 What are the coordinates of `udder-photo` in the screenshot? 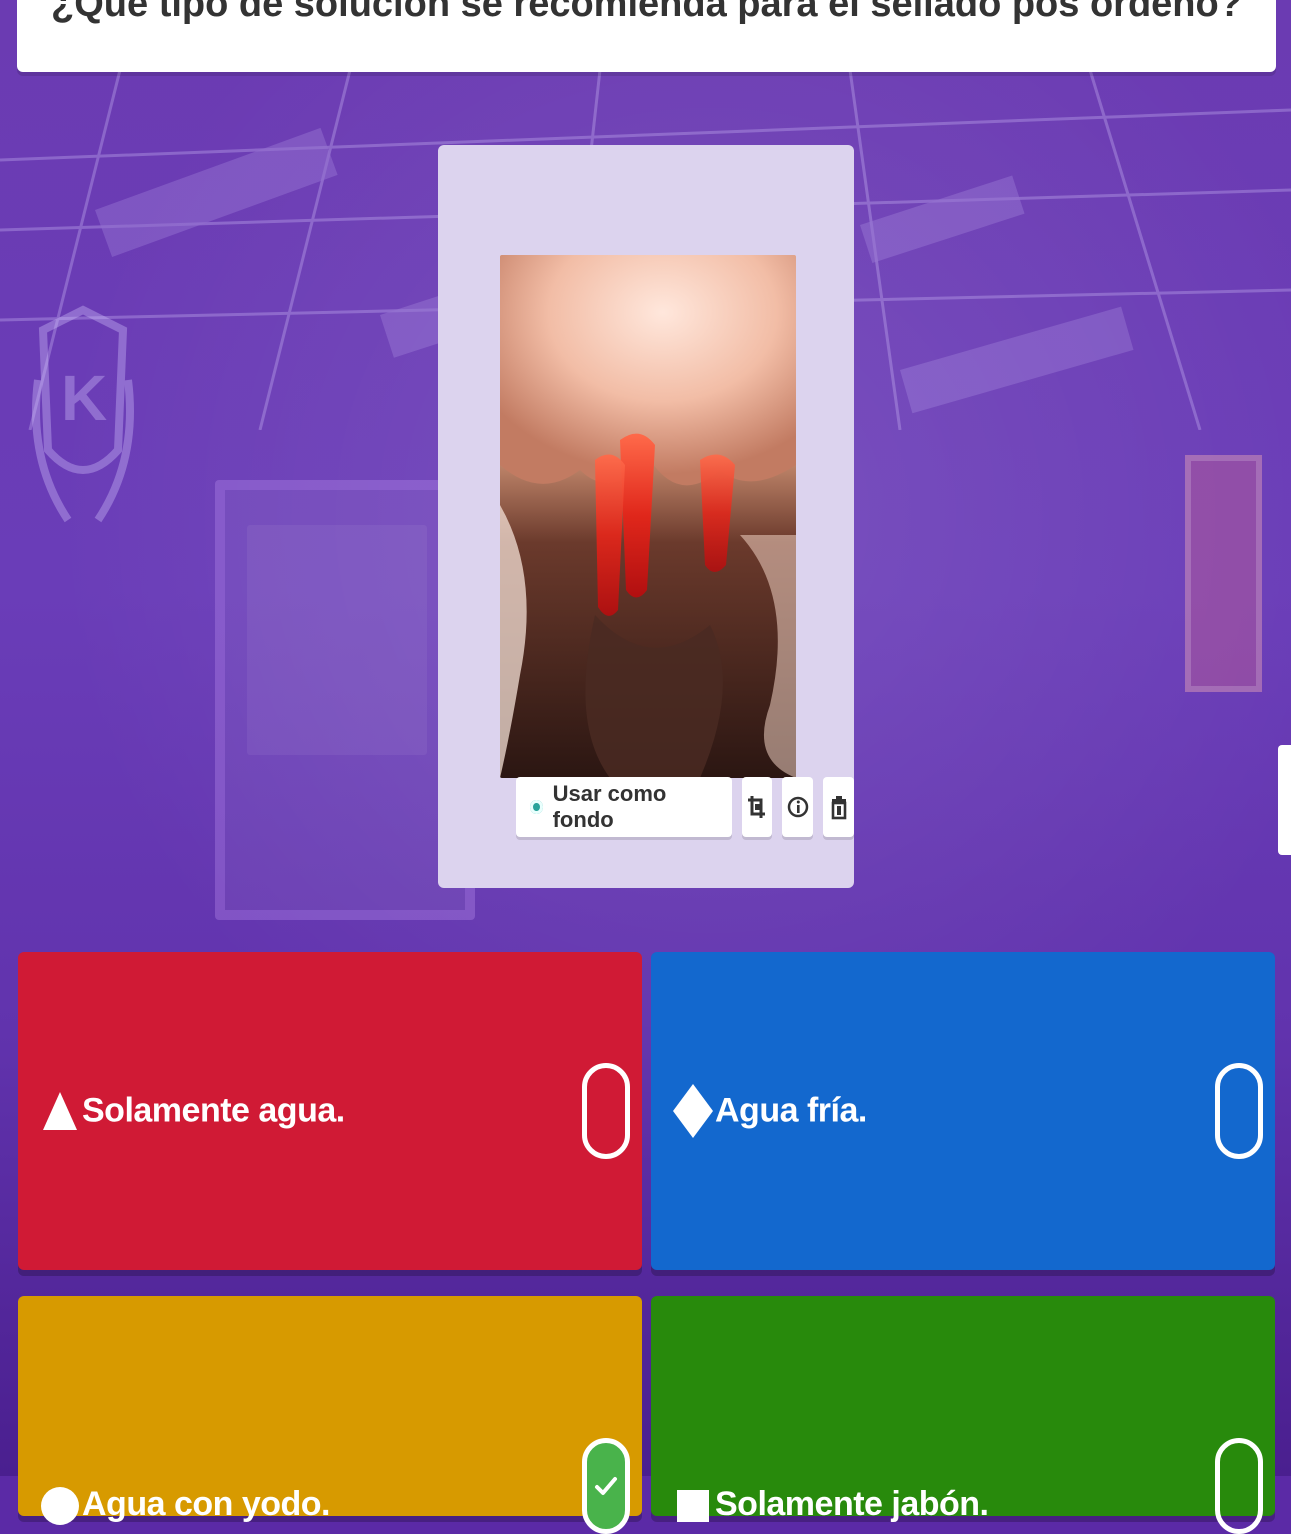 It's located at (648, 516).